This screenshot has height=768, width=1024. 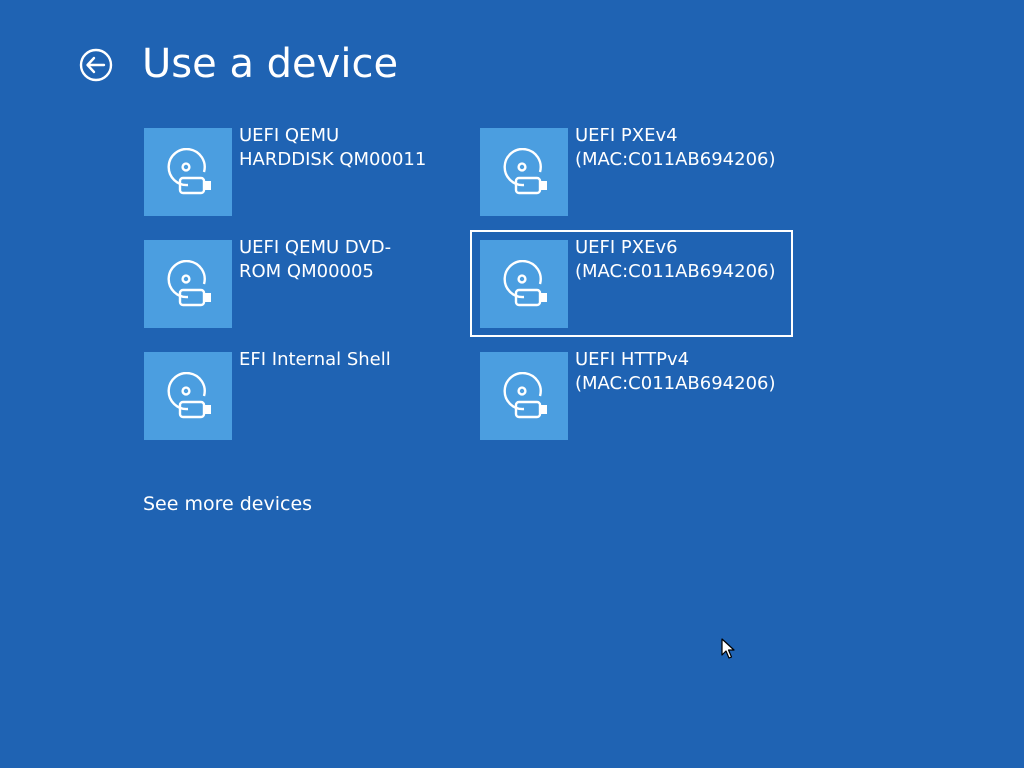 I want to click on back-button, so click(x=96, y=65).